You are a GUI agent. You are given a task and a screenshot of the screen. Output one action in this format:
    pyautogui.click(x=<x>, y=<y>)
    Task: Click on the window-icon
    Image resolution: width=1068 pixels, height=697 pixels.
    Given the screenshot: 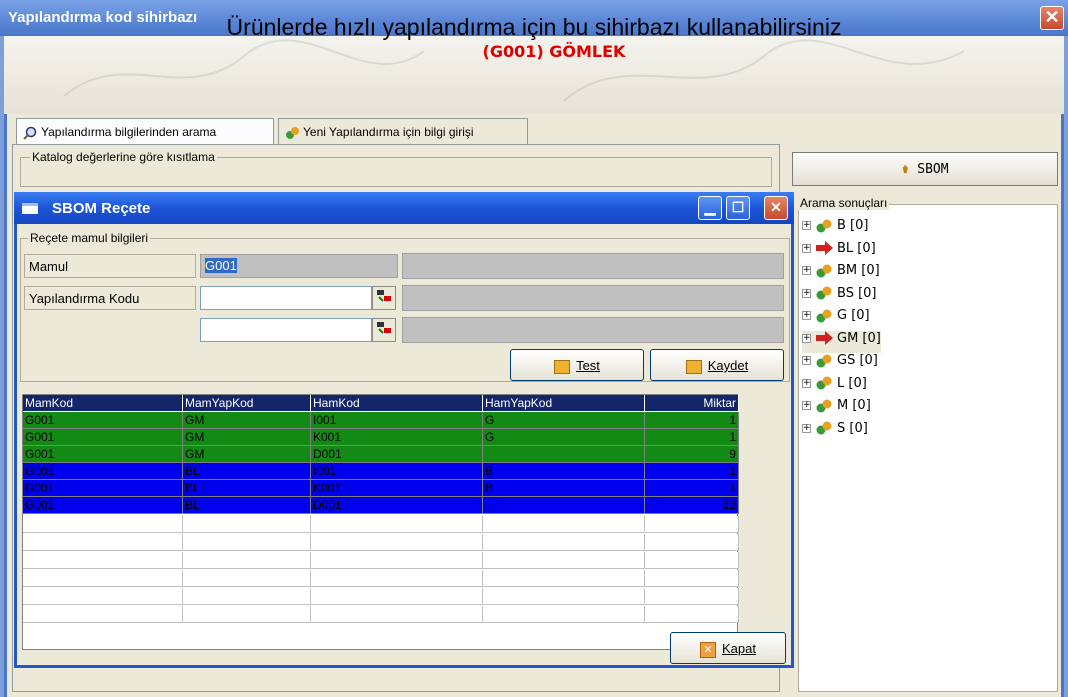 What is the action you would take?
    pyautogui.click(x=30, y=208)
    